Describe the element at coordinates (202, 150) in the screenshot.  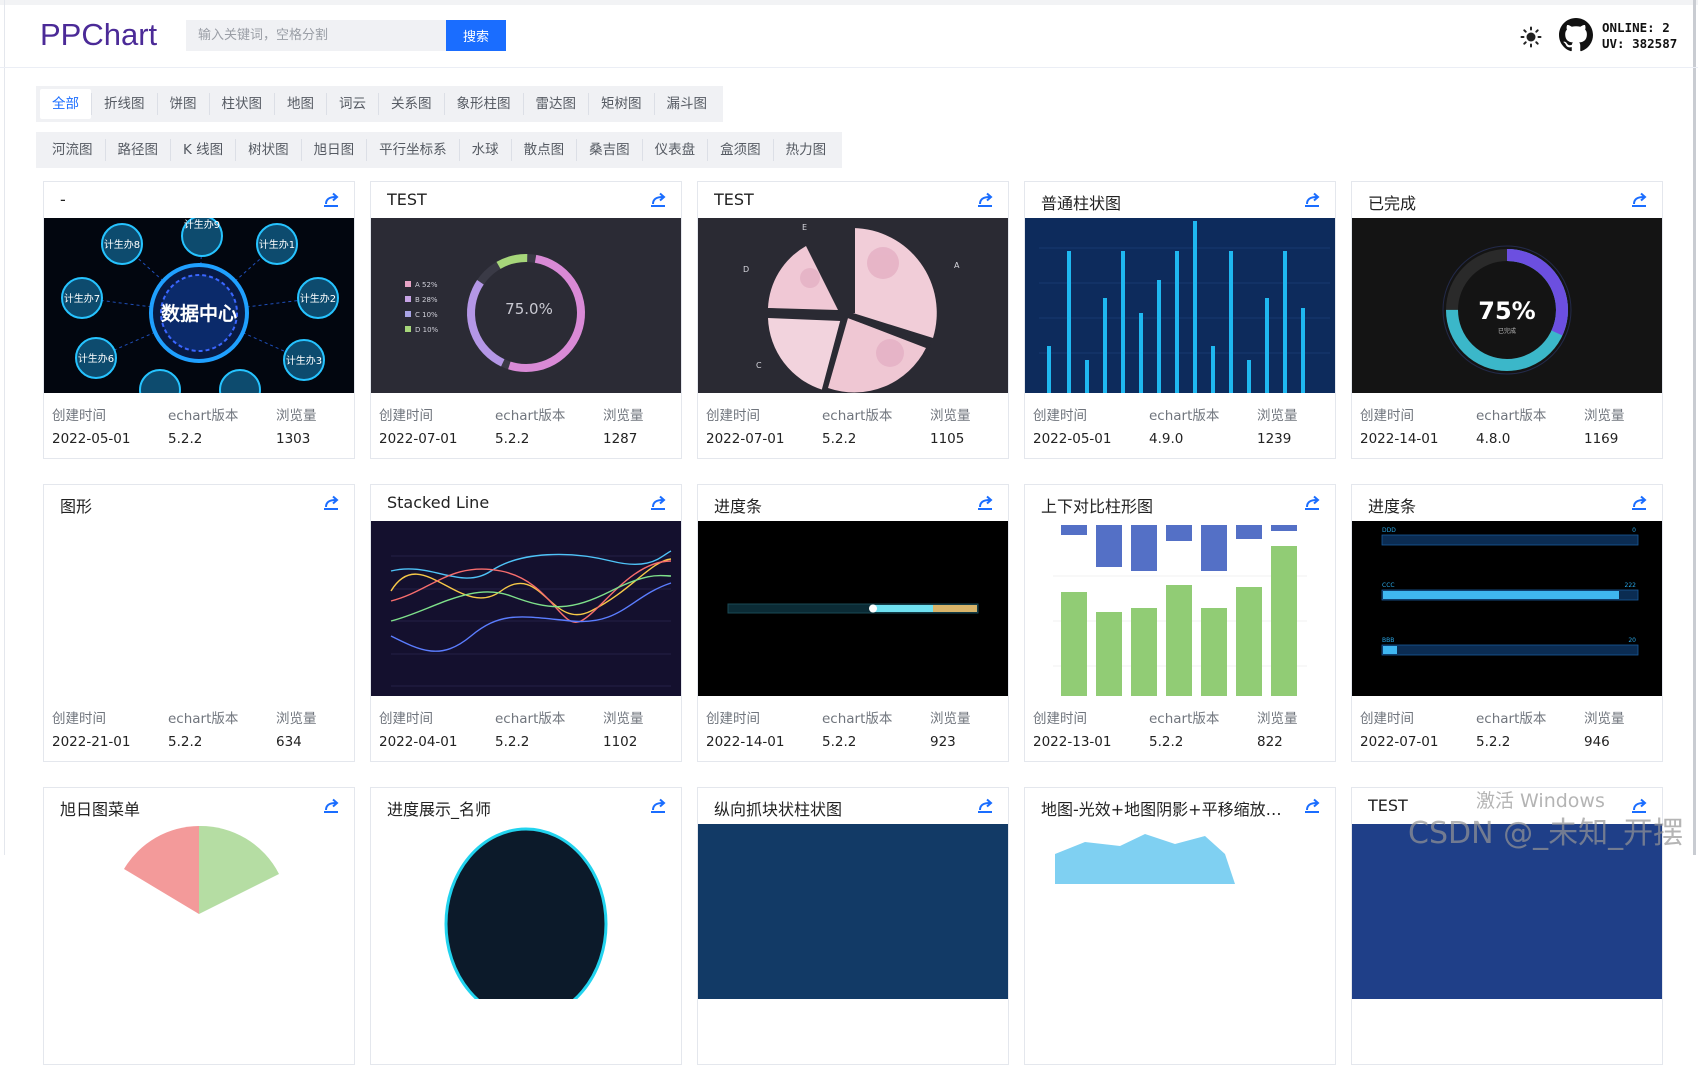
I see `tab-candlestick: K 线图` at that location.